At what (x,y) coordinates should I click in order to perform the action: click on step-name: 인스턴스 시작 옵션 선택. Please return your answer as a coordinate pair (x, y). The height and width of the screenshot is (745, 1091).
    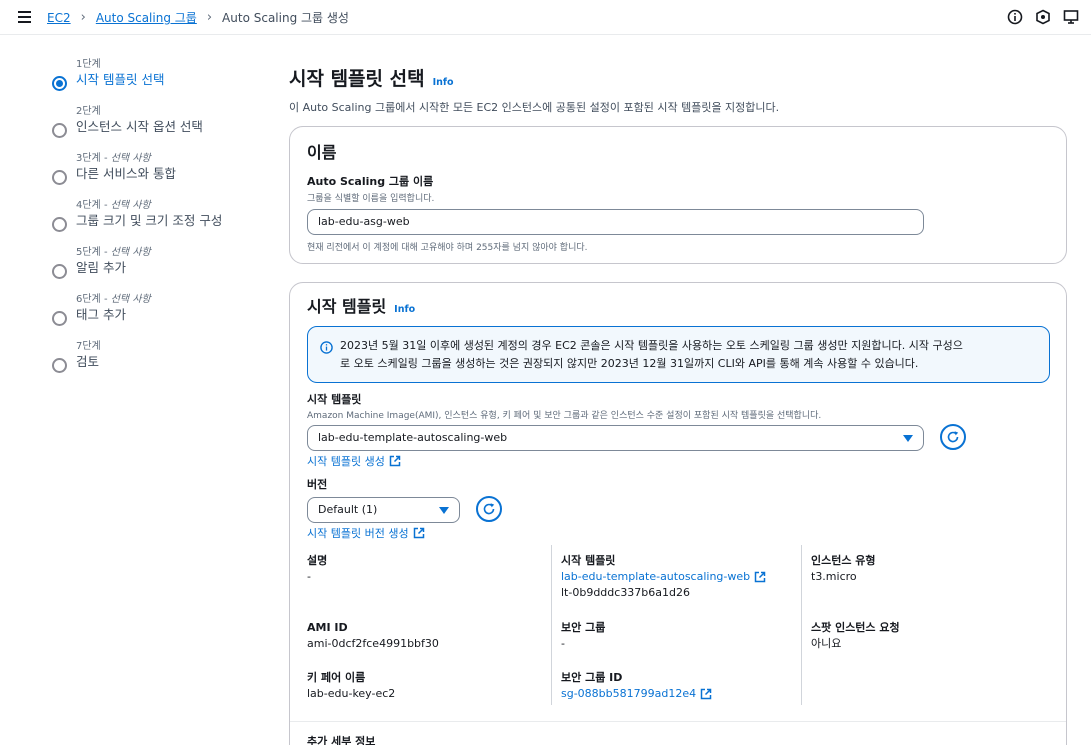
    Looking at the image, I should click on (139, 126).